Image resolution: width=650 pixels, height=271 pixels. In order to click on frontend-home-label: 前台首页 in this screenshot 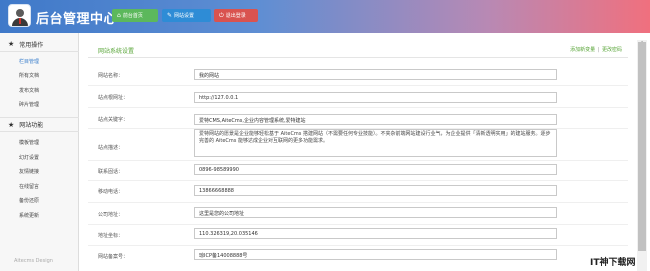, I will do `click(132, 16)`.